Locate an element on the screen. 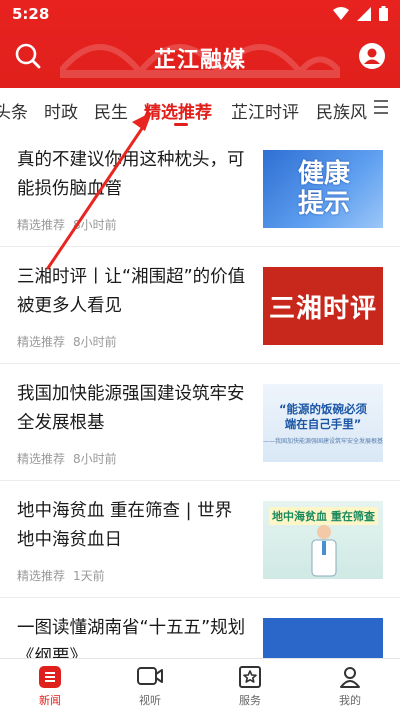 The image size is (400, 711). battery-icon is located at coordinates (383, 13).